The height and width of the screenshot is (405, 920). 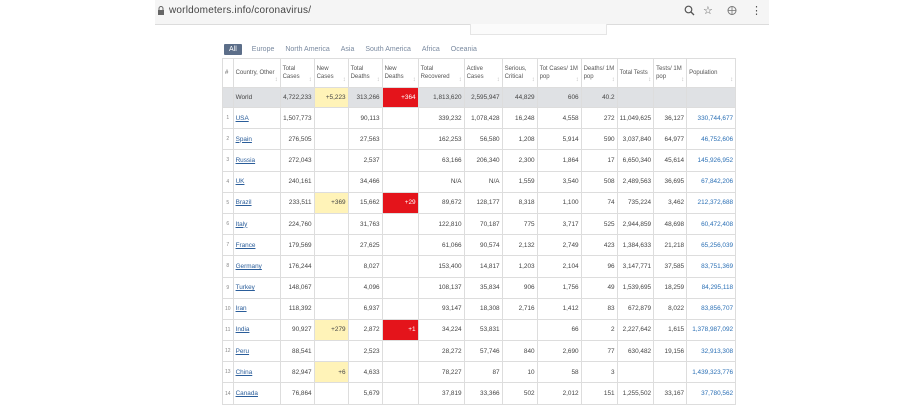 I want to click on browser-toolbar: worldometers.info/coronavirus/ ☆ ⋮, so click(x=462, y=12).